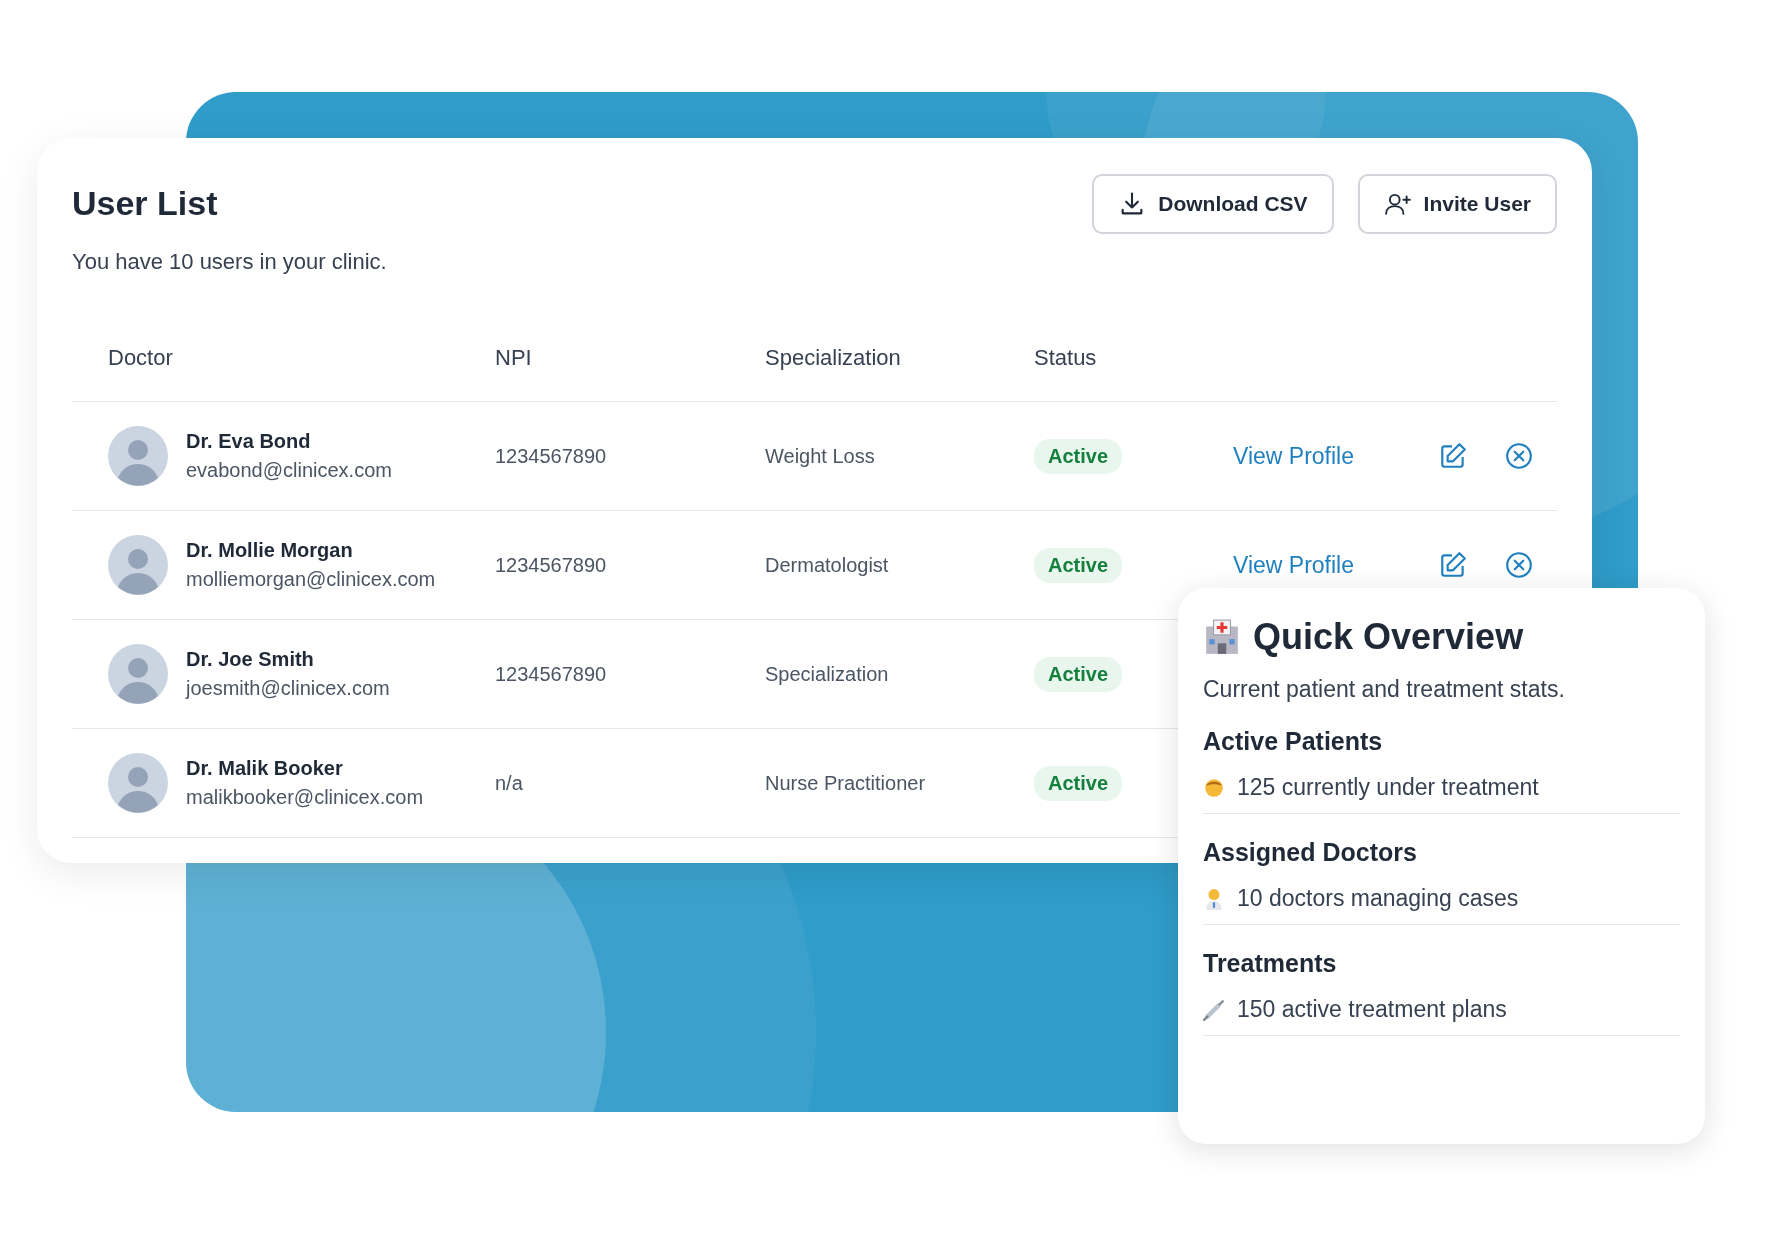 The image size is (1767, 1233). What do you see at coordinates (820, 456) in the screenshot?
I see `specialization-cell-text: Weight Loss` at bounding box center [820, 456].